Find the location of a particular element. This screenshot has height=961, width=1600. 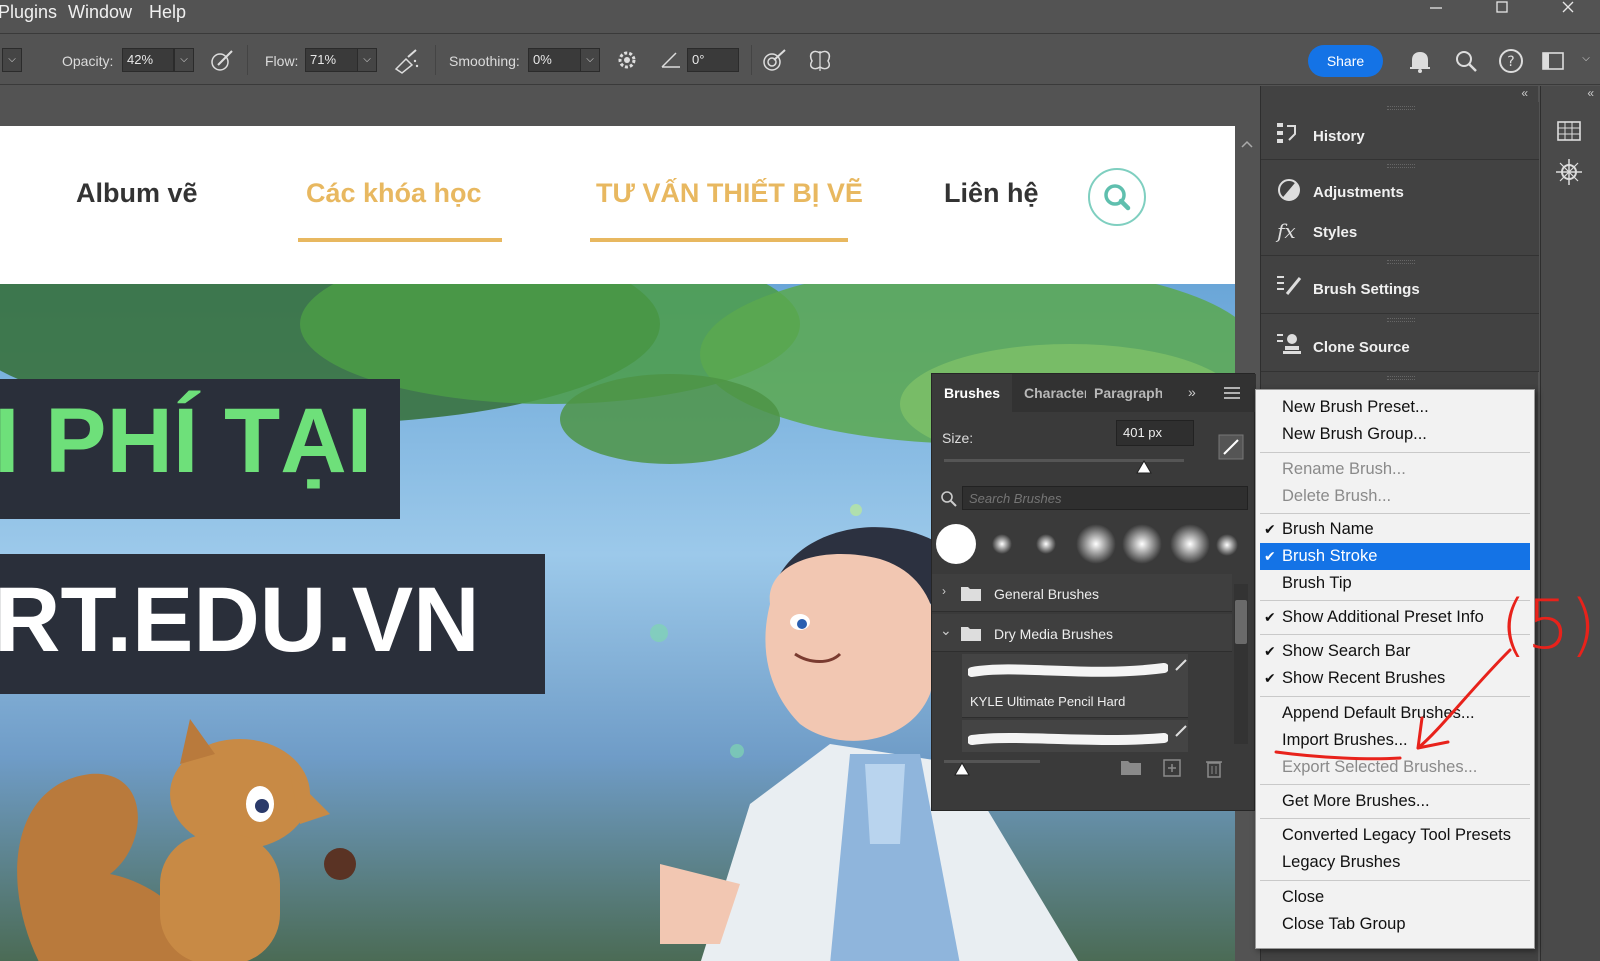

menu-close-tab-group: Close Tab Group is located at coordinates (1395, 924).